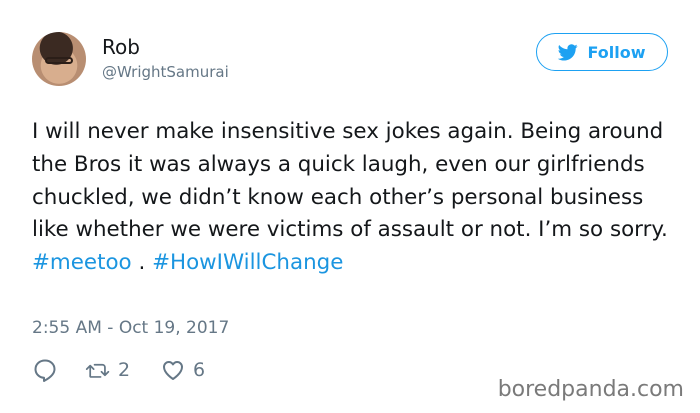 This screenshot has height=413, width=700. Describe the element at coordinates (165, 72) in the screenshot. I see `user-handle: @WrightSamurai` at that location.